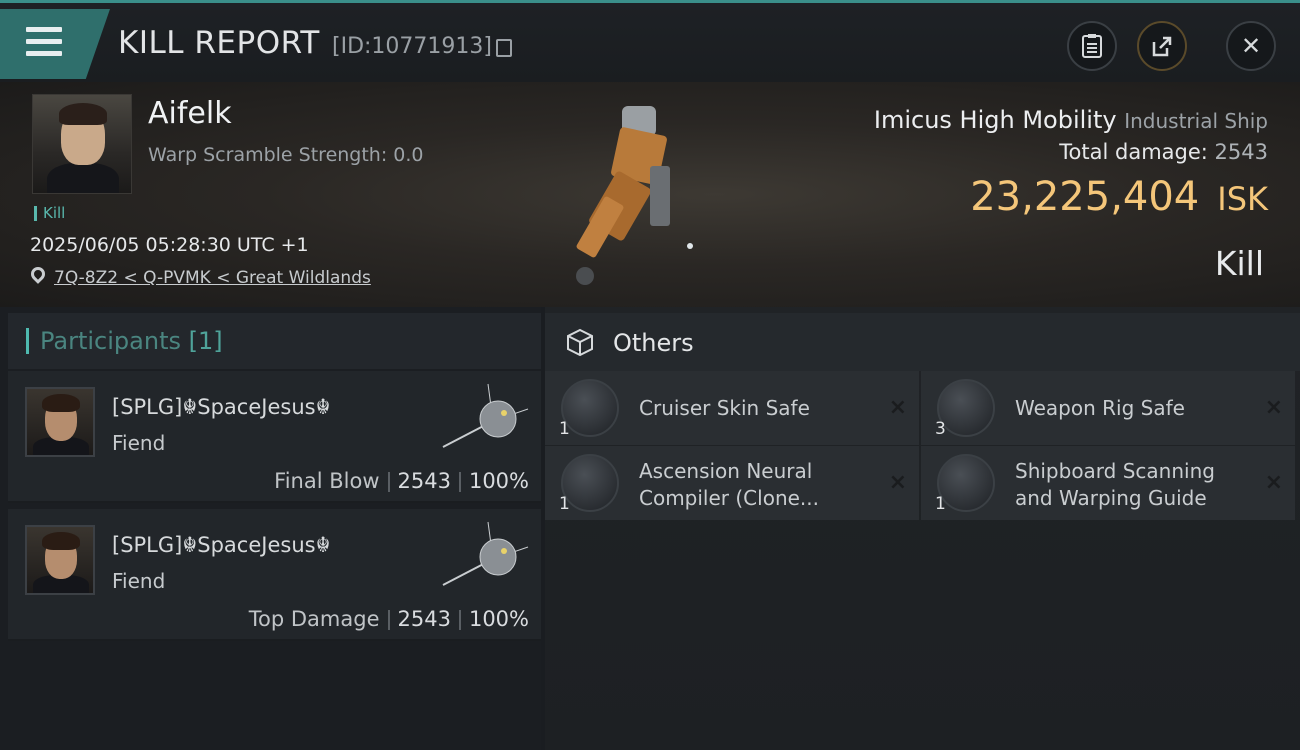  Describe the element at coordinates (82, 144) in the screenshot. I see `victim-avatar` at that location.